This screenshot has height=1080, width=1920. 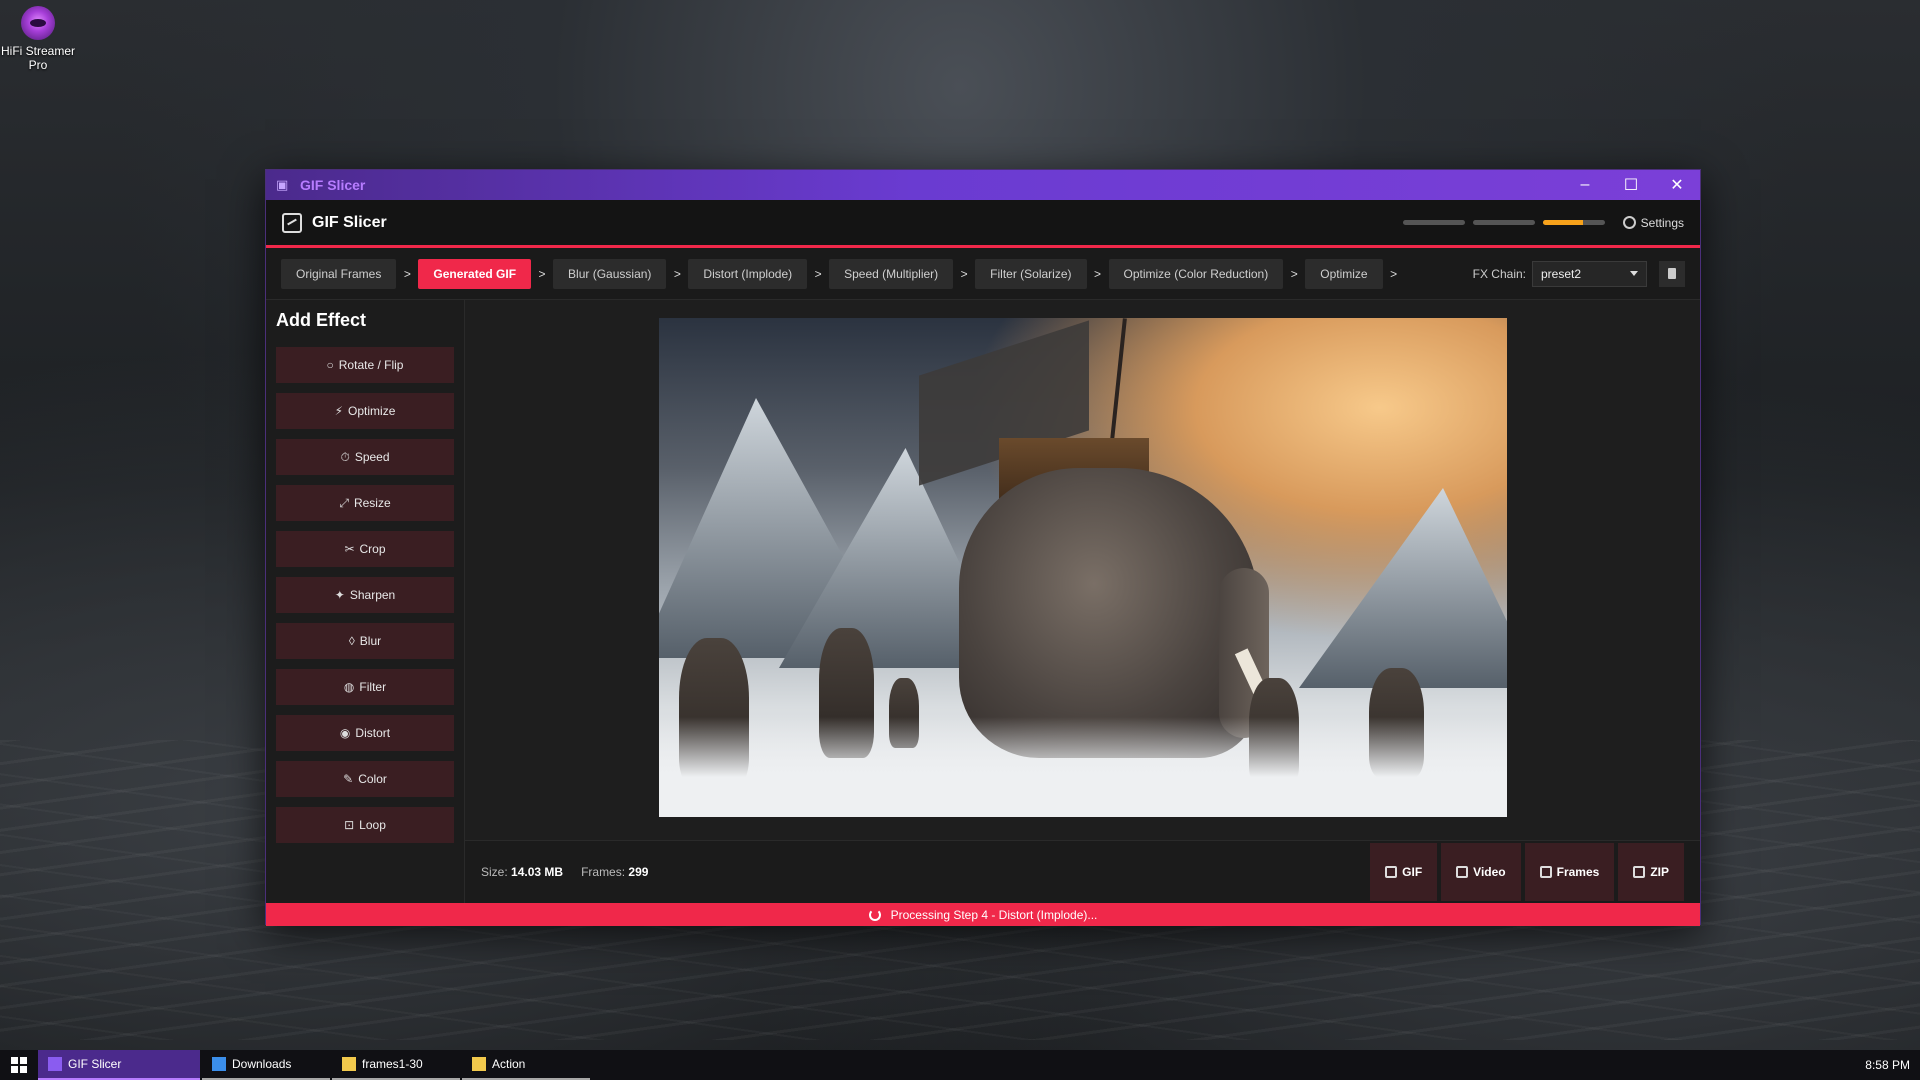 I want to click on minimize-button: –, so click(x=1585, y=185).